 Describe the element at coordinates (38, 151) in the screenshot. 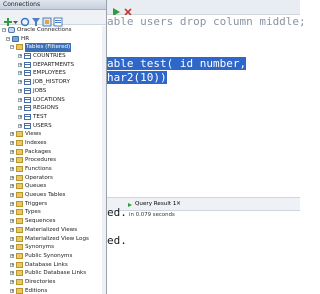

I see `object-folder-label: Packages` at that location.